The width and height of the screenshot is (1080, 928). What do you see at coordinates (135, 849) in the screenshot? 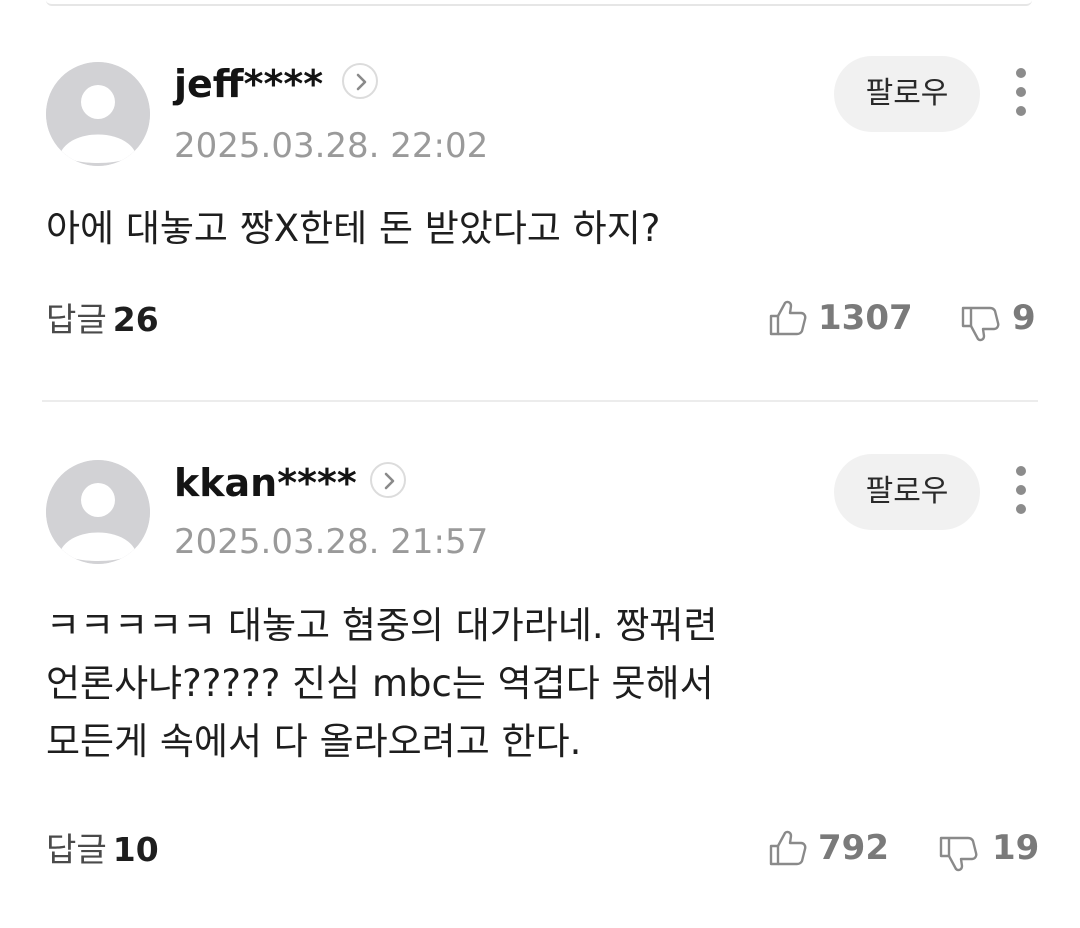
I see `reply-count: 10` at bounding box center [135, 849].